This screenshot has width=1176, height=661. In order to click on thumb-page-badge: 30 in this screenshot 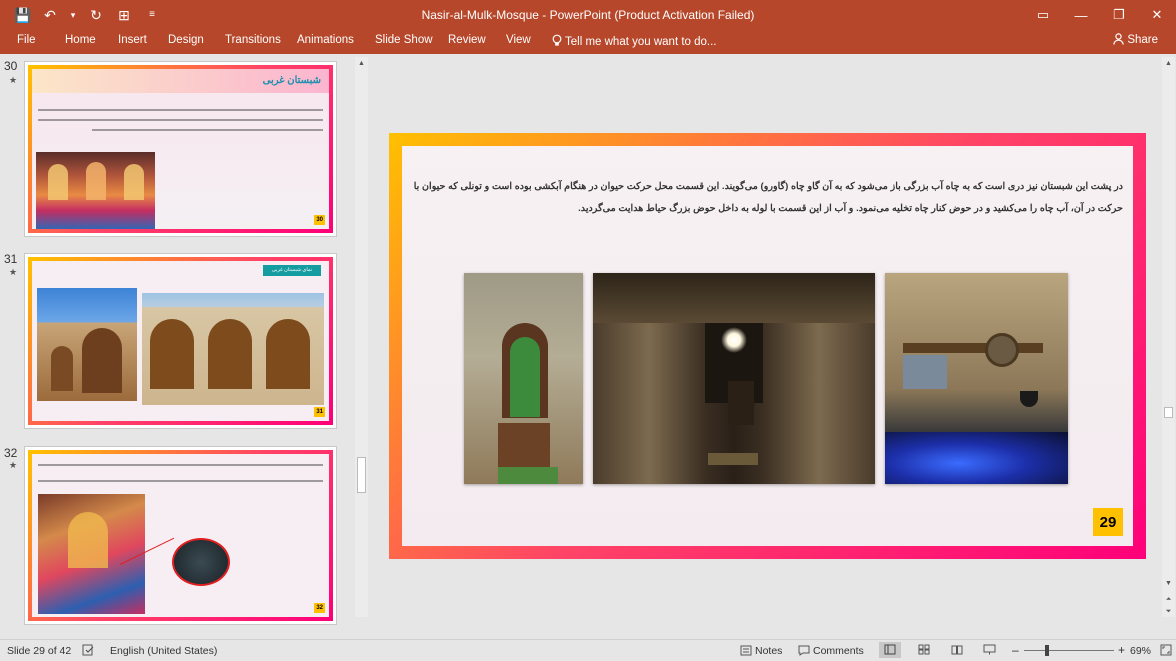, I will do `click(319, 220)`.